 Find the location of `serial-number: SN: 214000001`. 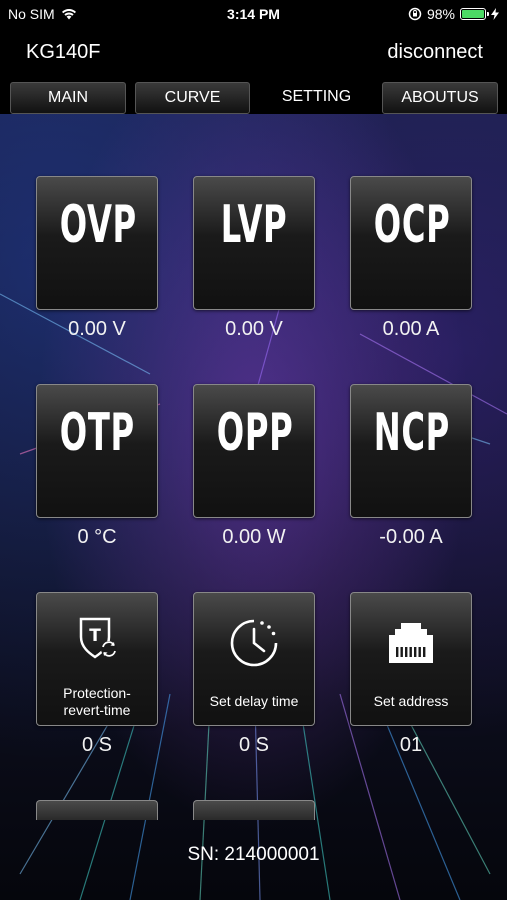

serial-number: SN: 214000001 is located at coordinates (253, 854).